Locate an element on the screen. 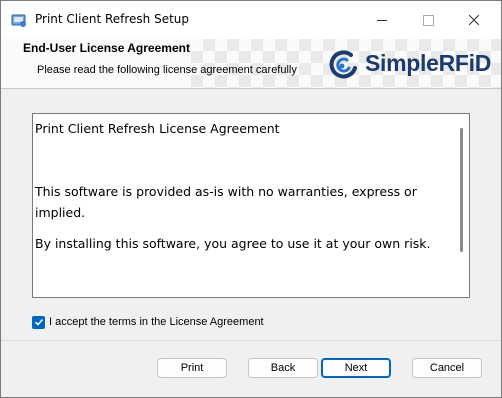  footer-divider is located at coordinates (251, 340).